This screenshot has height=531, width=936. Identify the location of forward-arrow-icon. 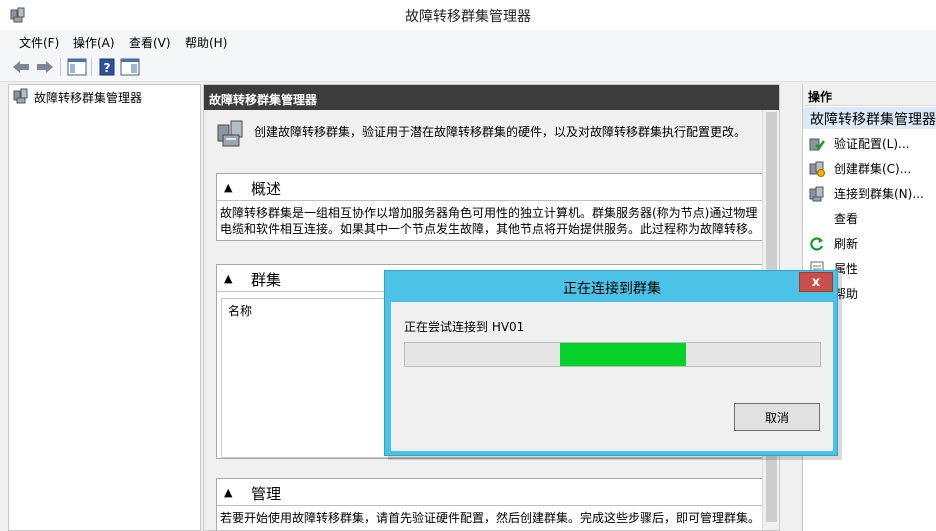
(45, 67).